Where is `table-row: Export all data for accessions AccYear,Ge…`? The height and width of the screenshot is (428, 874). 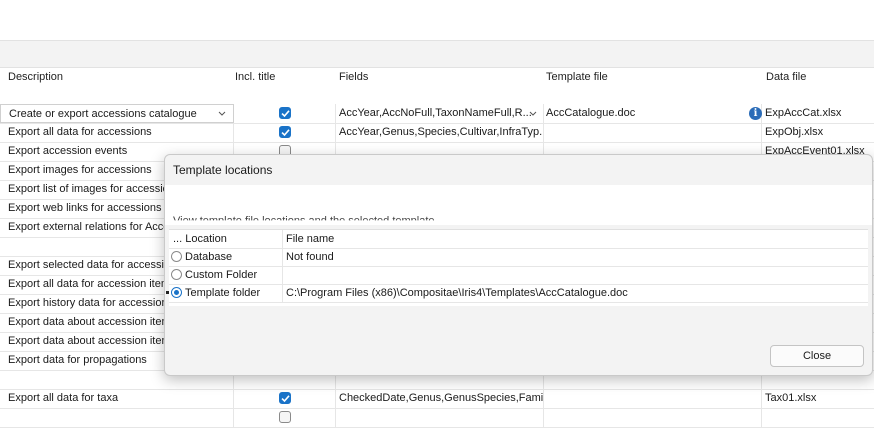 table-row: Export all data for accessions AccYear,Ge… is located at coordinates (437, 133).